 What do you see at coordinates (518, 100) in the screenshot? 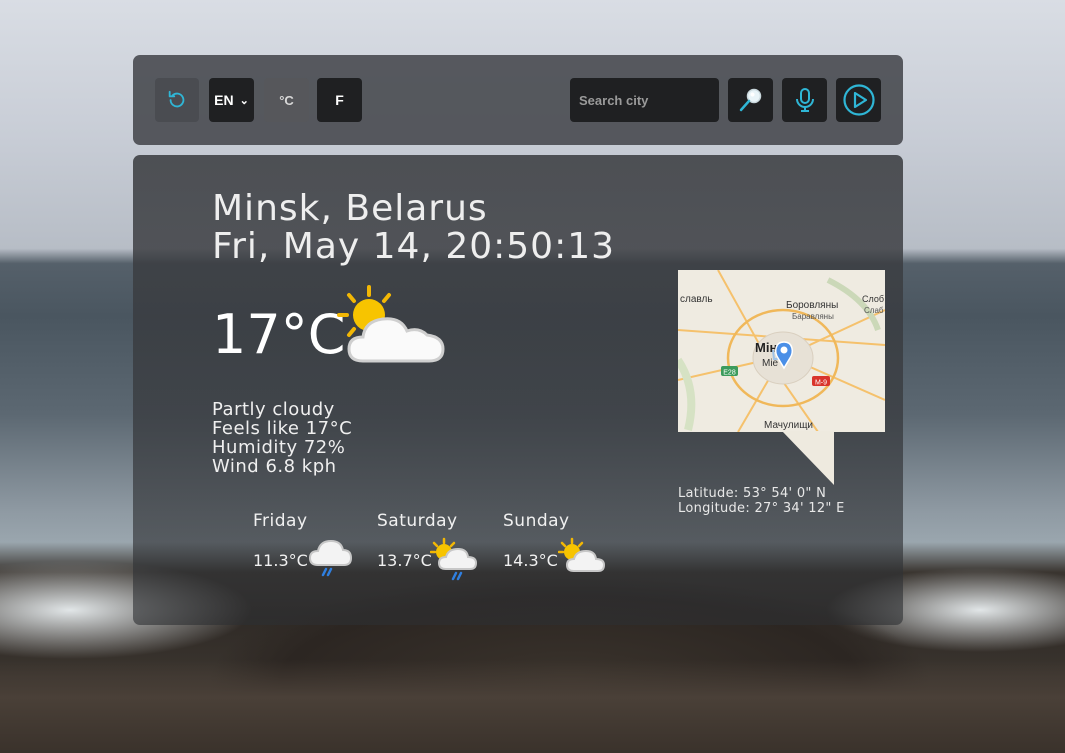
I see `toolbar: EN ⌄ °C F` at bounding box center [518, 100].